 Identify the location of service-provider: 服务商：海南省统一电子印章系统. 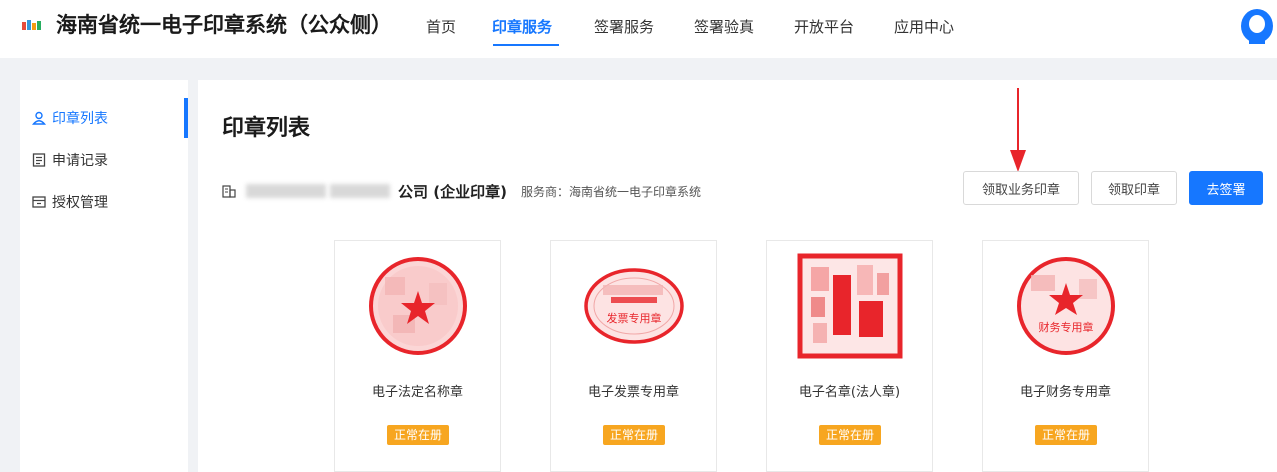
(610, 191).